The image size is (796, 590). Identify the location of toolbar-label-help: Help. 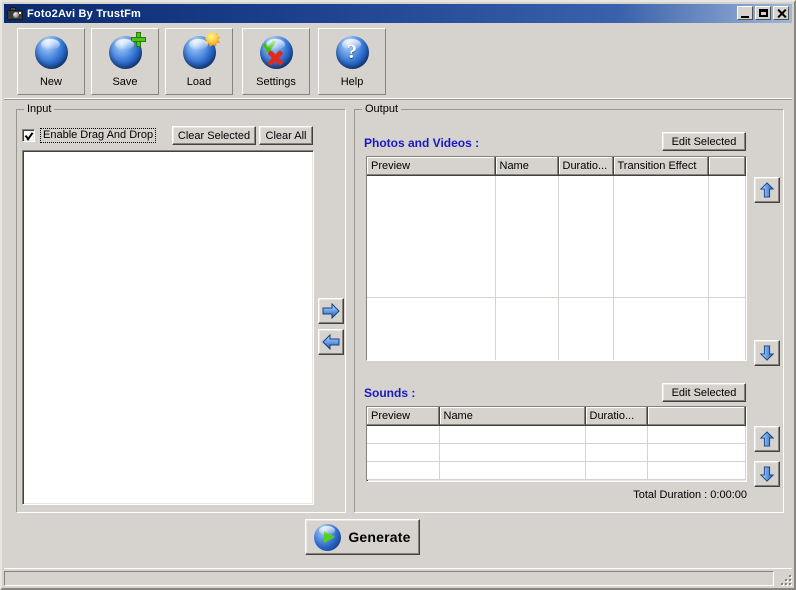
(352, 82).